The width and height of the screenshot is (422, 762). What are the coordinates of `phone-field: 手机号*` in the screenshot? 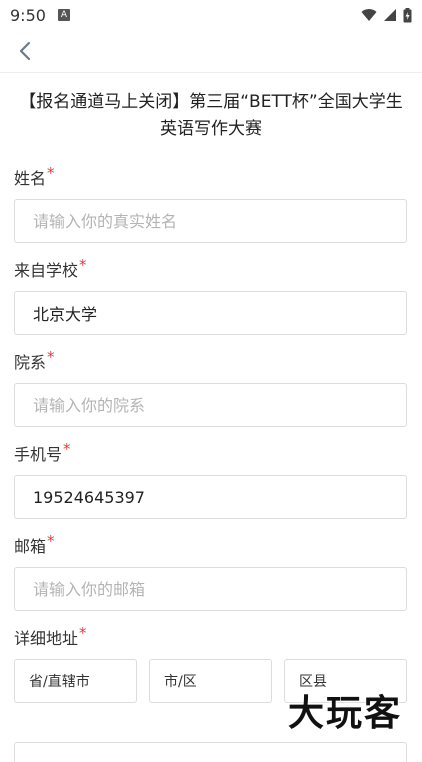 It's located at (211, 479).